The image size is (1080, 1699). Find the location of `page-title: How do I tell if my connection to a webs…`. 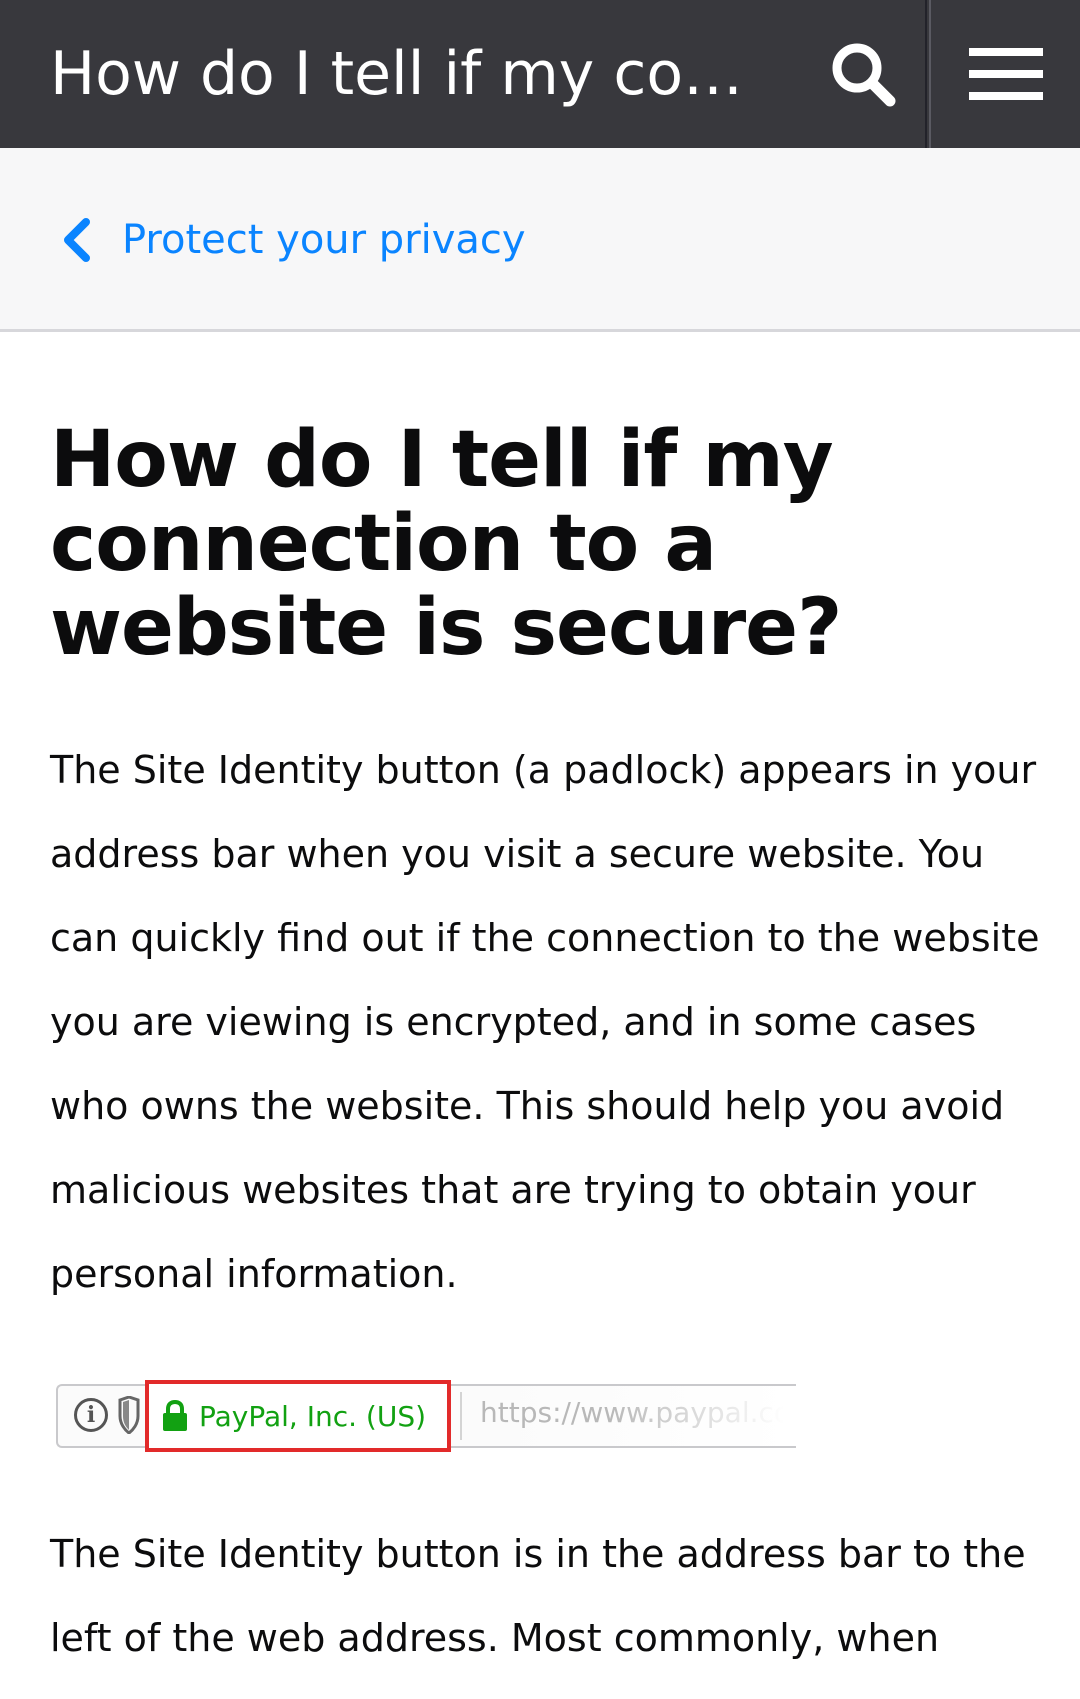

page-title: How do I tell if my connection to a webs… is located at coordinates (446, 544).